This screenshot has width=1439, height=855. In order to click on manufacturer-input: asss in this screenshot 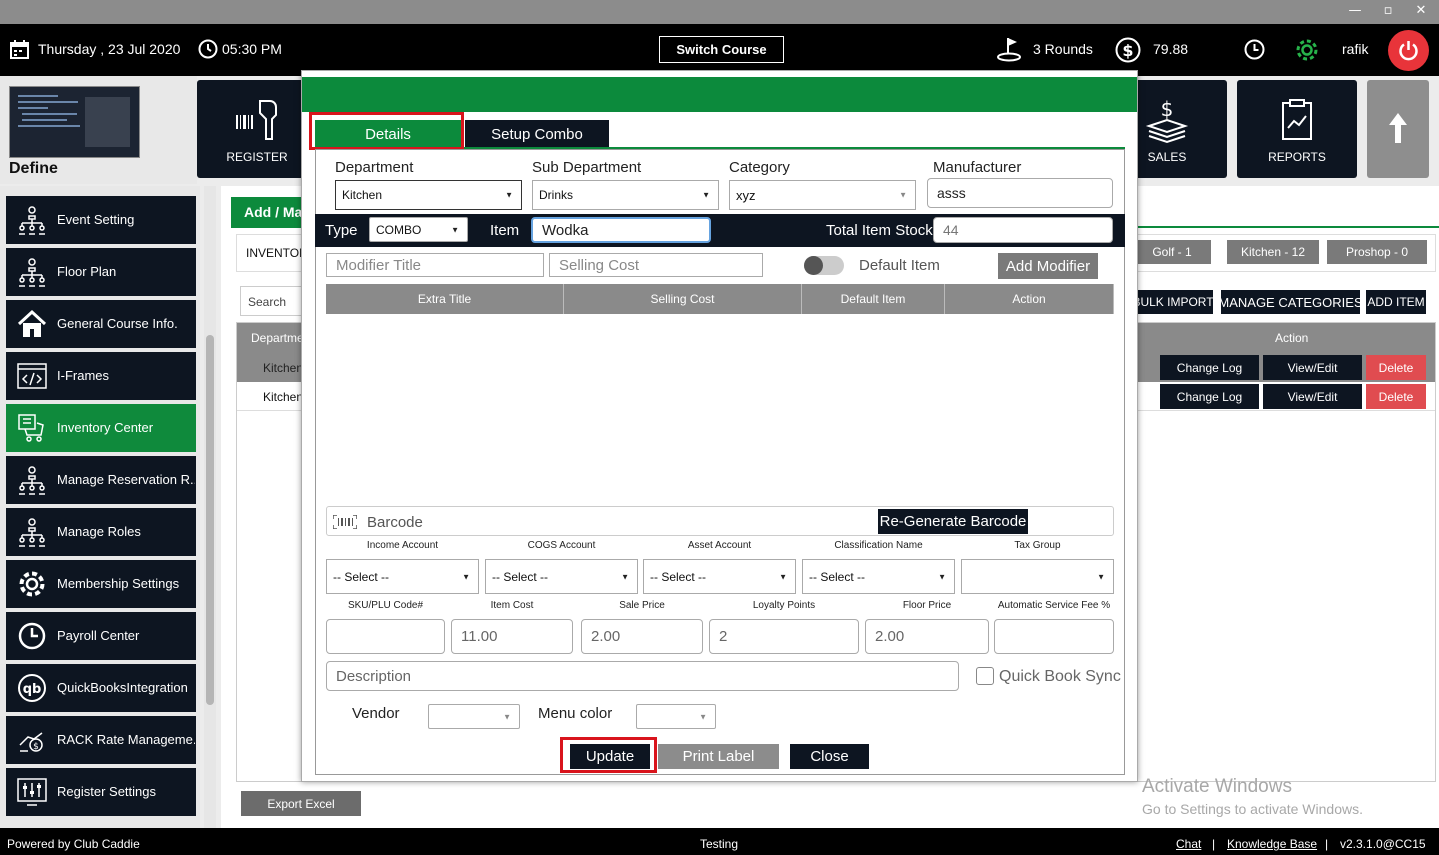, I will do `click(1020, 193)`.